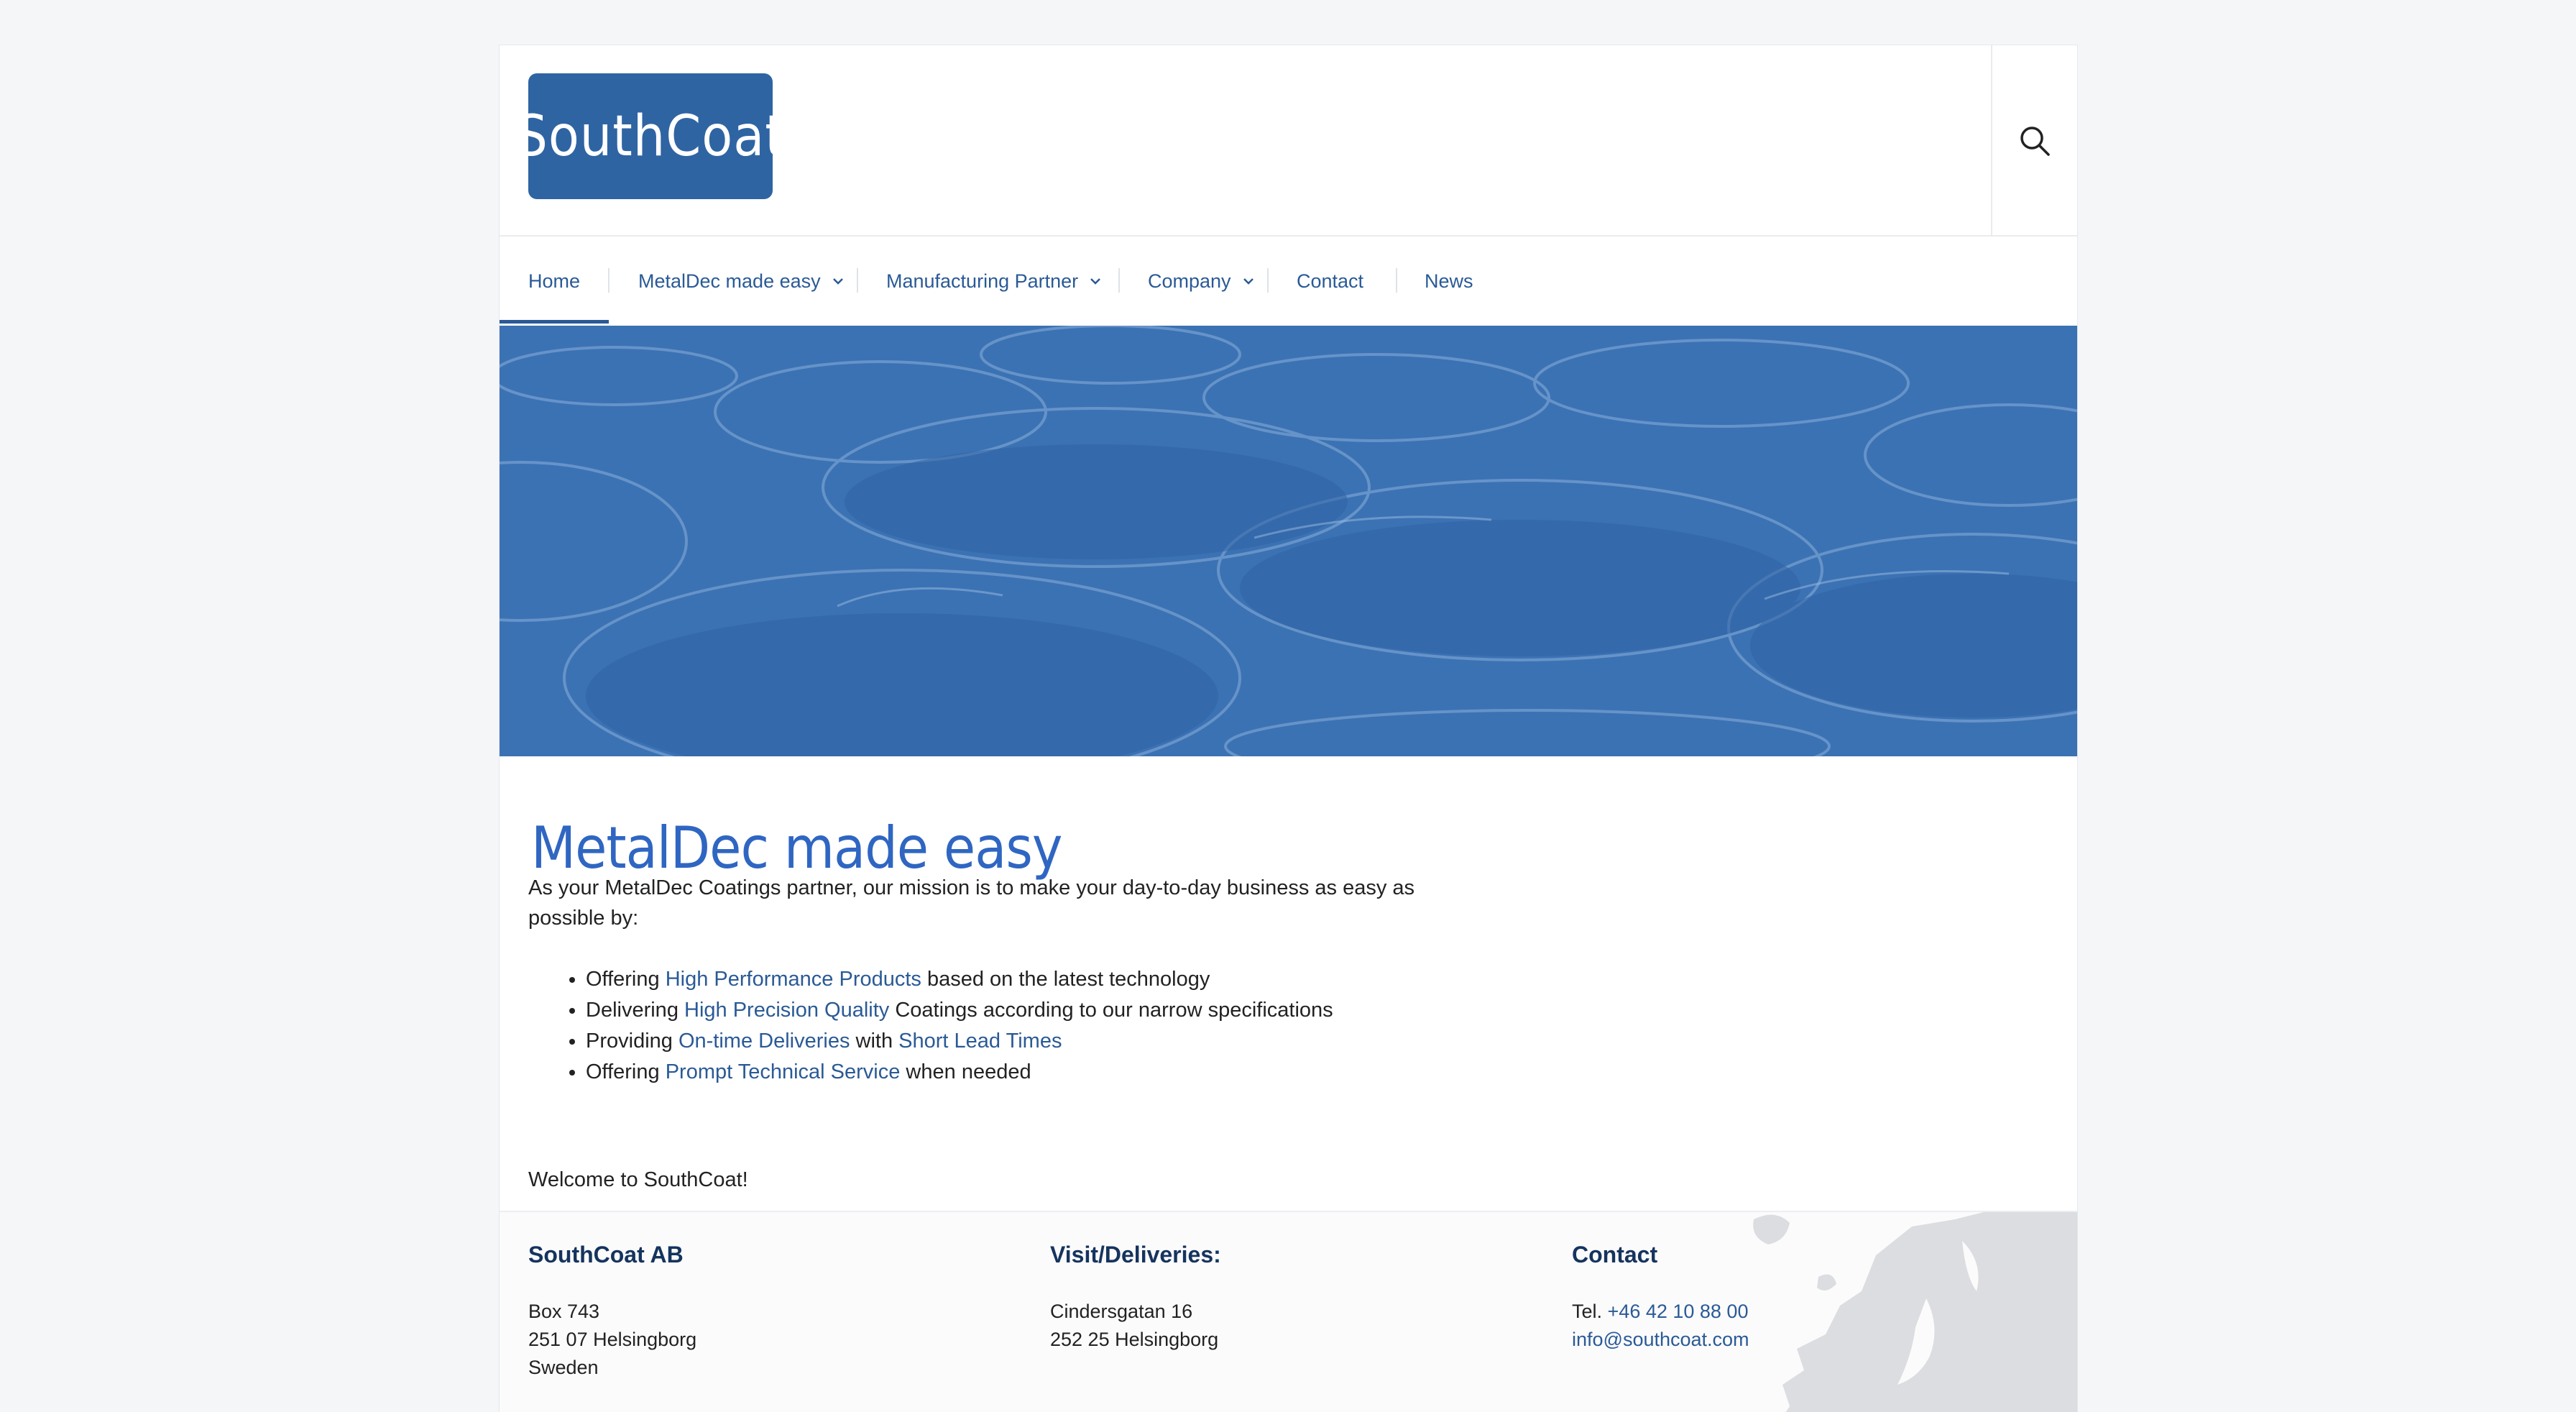 This screenshot has width=2576, height=1412. I want to click on footer-address-line: 251 07 Helsingborg, so click(612, 1339).